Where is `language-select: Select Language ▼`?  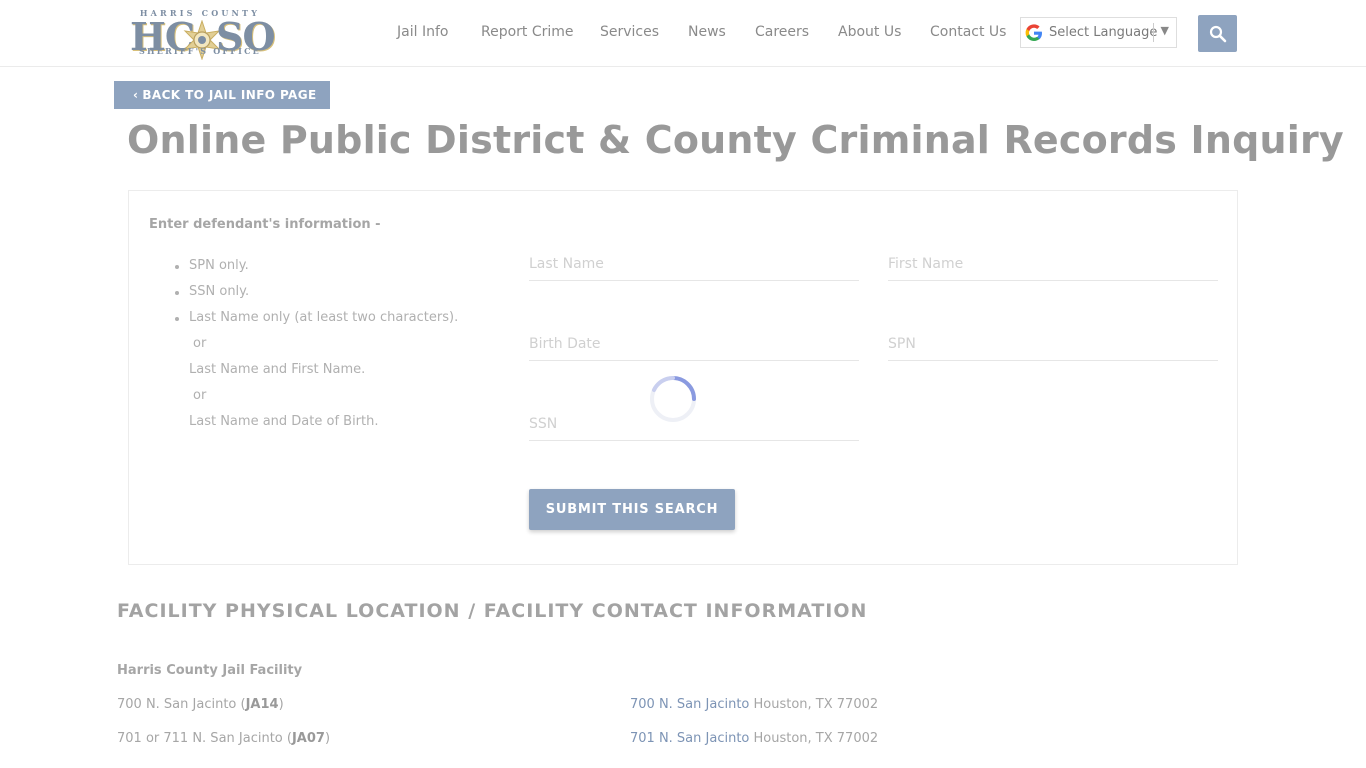
language-select: Select Language ▼ is located at coordinates (1098, 32).